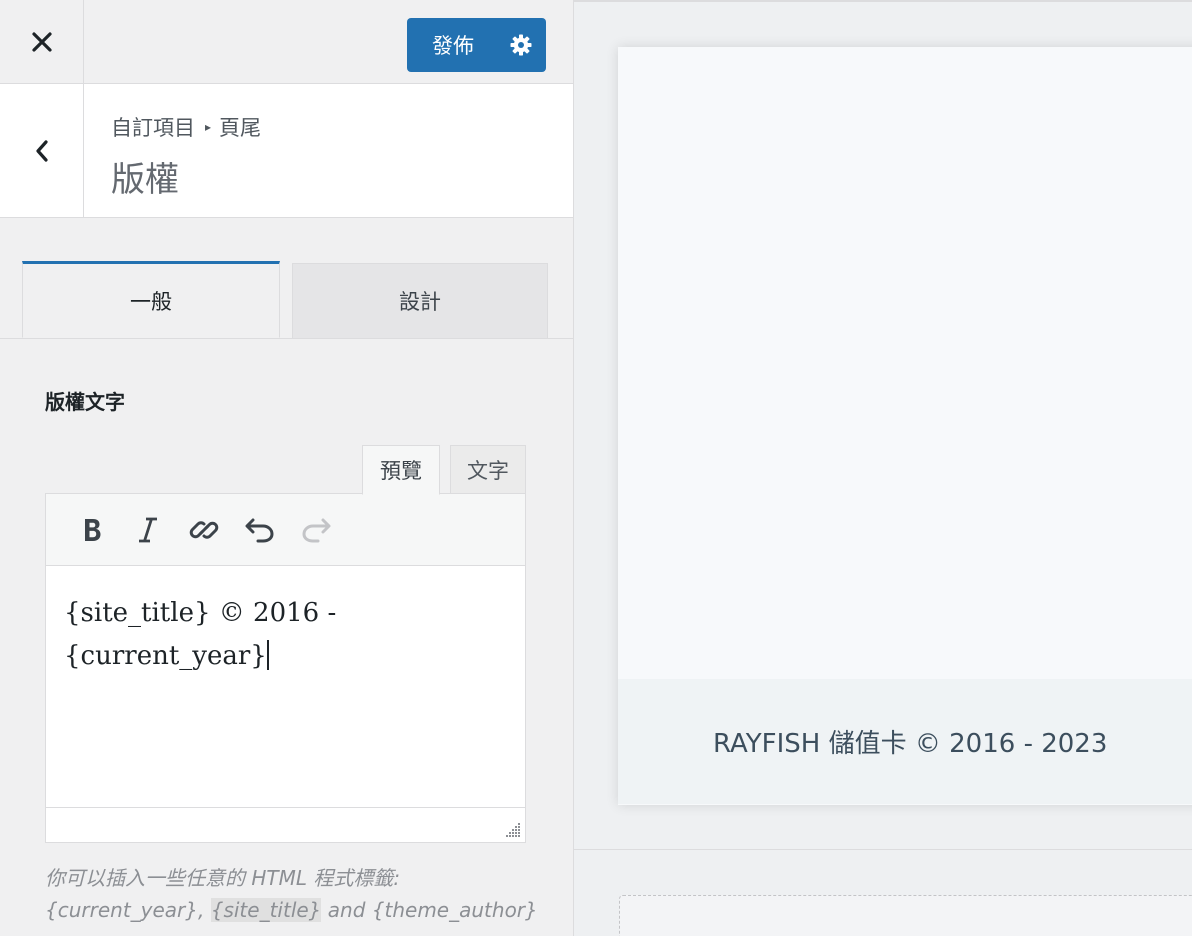 The height and width of the screenshot is (936, 1192). Describe the element at coordinates (286, 278) in the screenshot. I see `settings-tabs: 一般 設計` at that location.